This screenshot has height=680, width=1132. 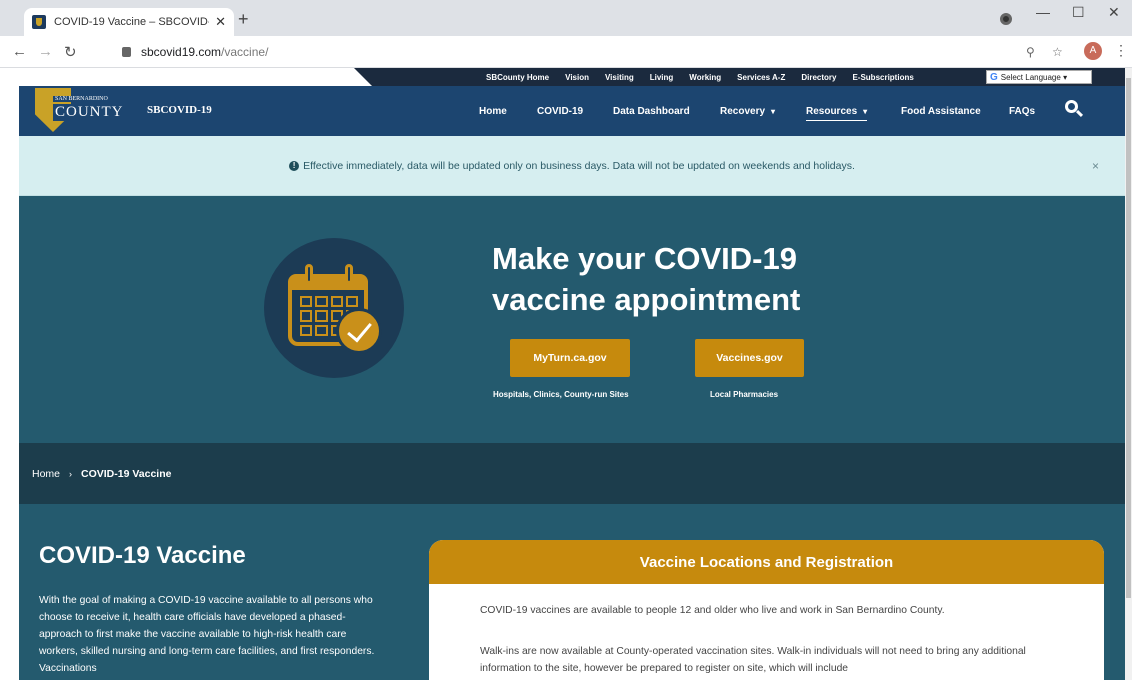 I want to click on util-link-working: Working, so click(x=705, y=77).